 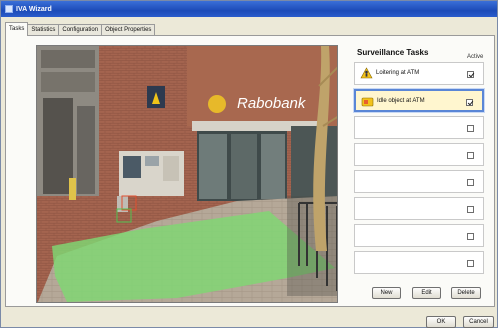 I want to click on window-title: IVA Wizard, so click(x=34, y=9).